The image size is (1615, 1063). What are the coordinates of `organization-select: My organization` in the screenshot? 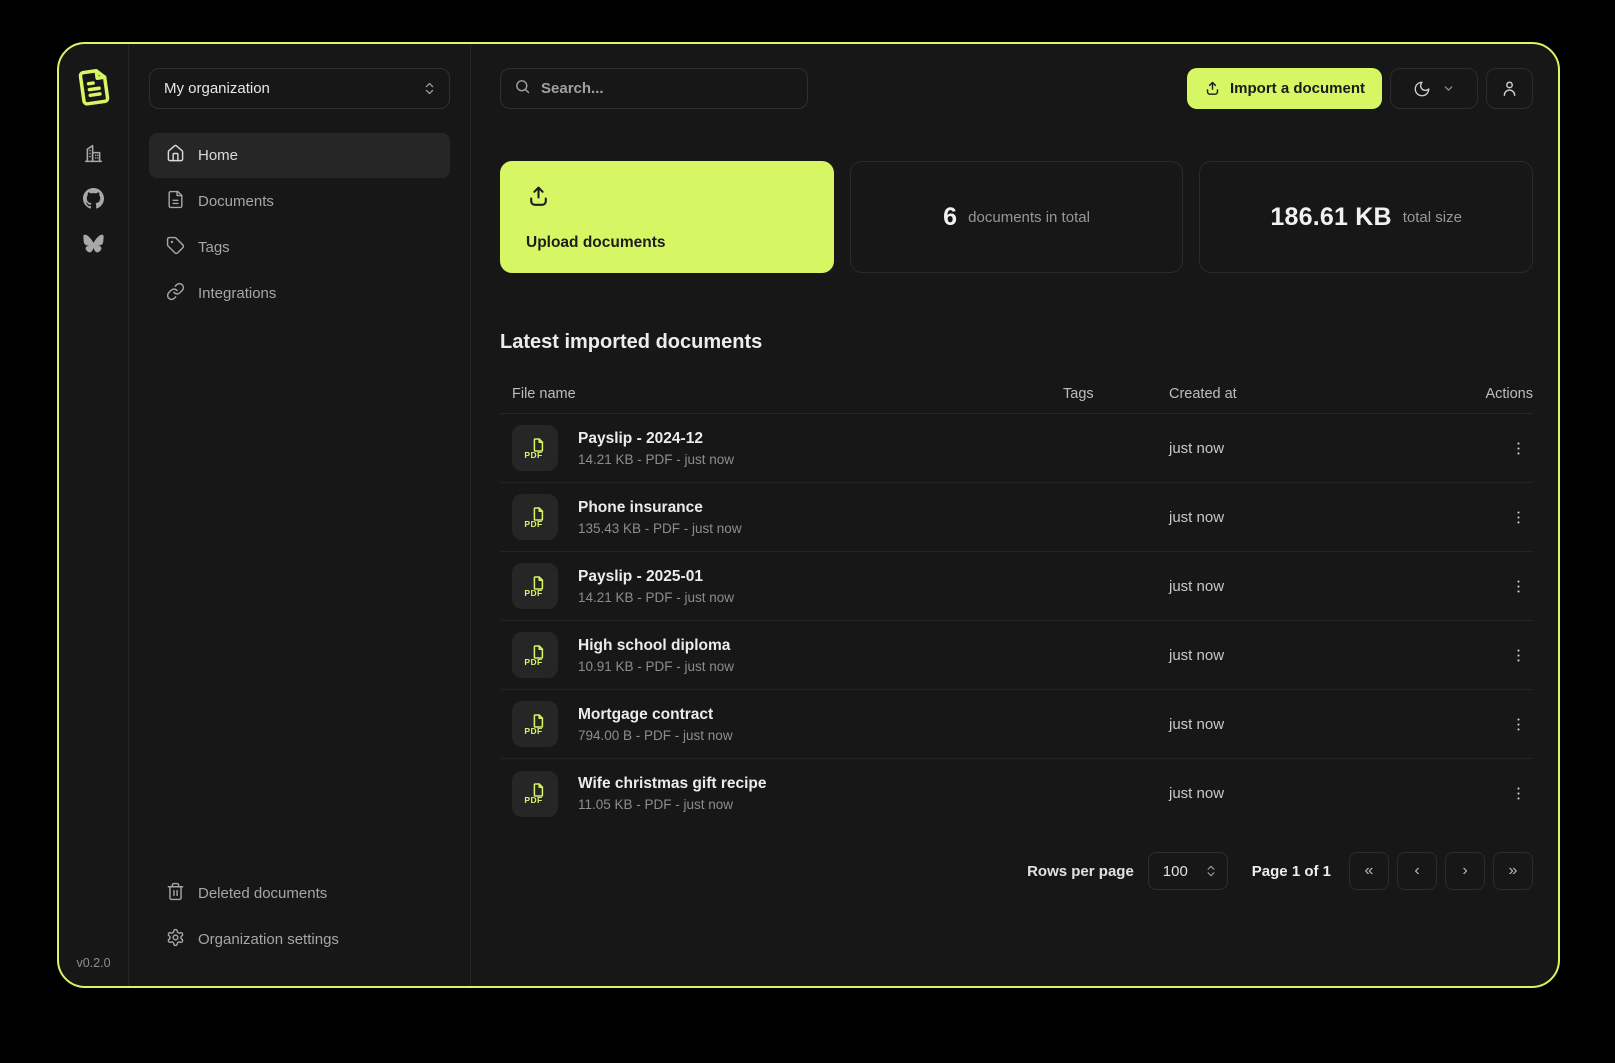 It's located at (299, 88).